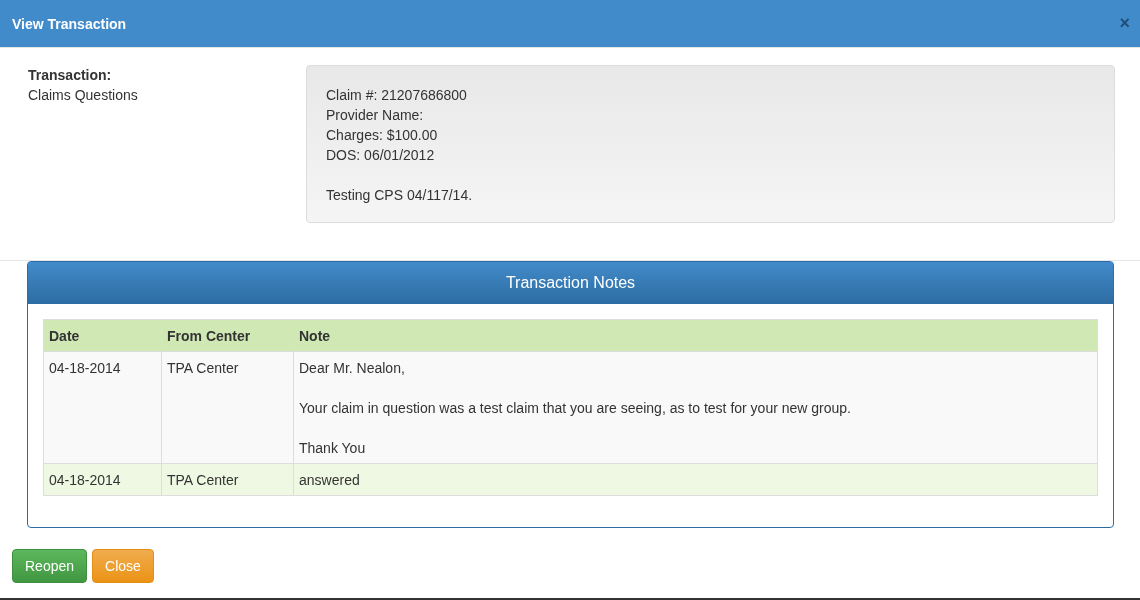 This screenshot has width=1140, height=600. I want to click on detail-line: Provider Name:, so click(375, 115).